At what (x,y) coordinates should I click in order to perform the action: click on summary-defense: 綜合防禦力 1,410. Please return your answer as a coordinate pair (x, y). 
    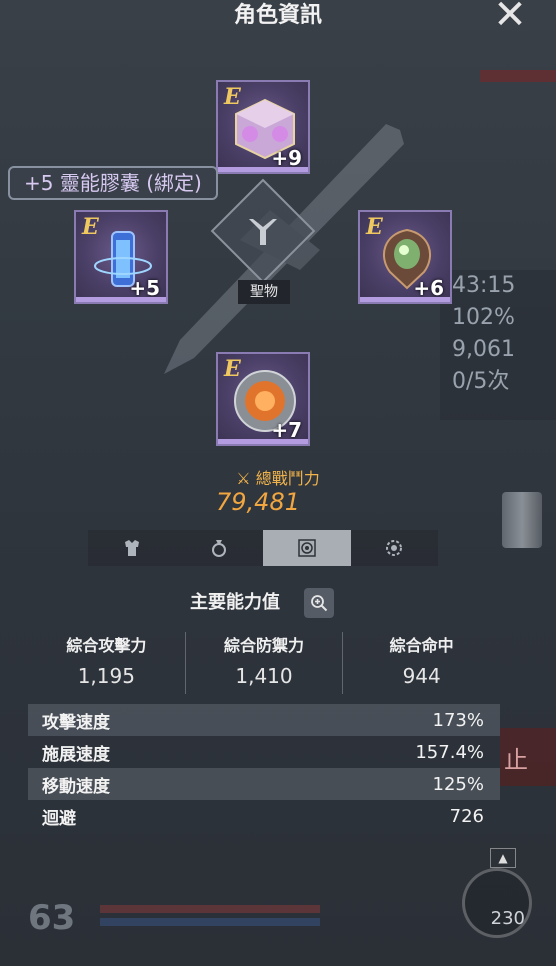
    Looking at the image, I should click on (263, 663).